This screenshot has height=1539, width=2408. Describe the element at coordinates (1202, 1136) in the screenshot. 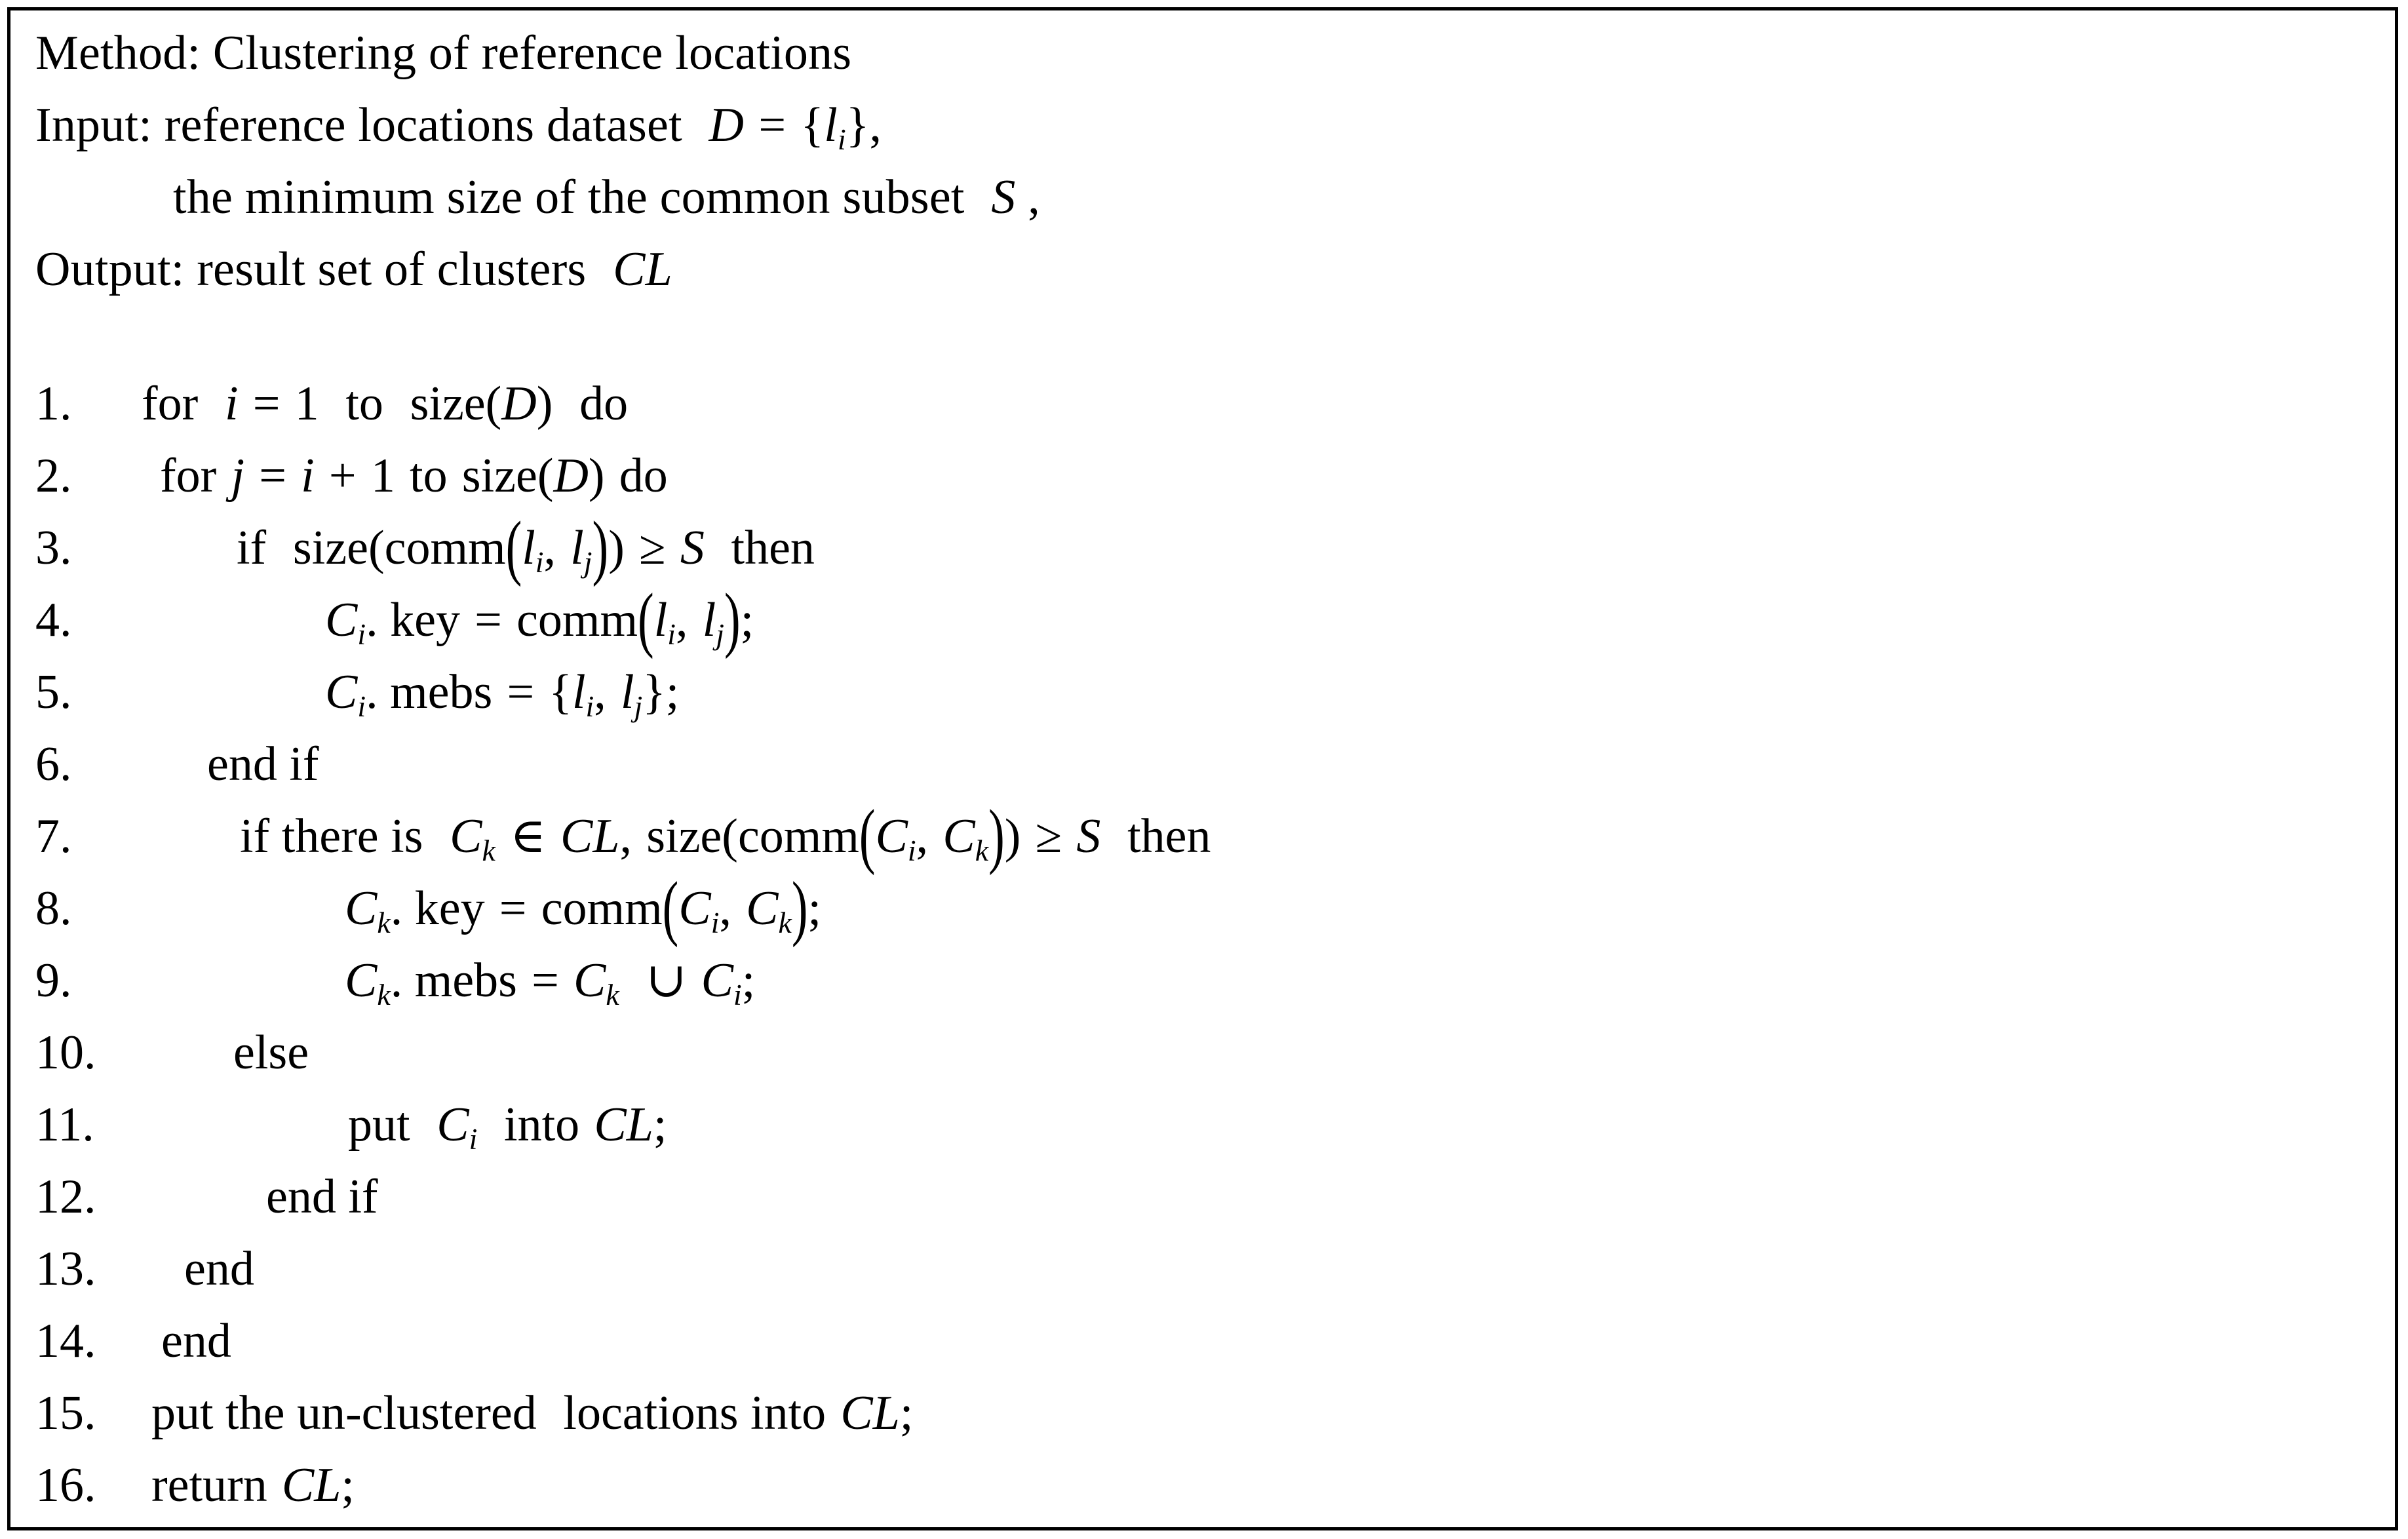

I see `step-row: 11. put Ci into CL;` at that location.